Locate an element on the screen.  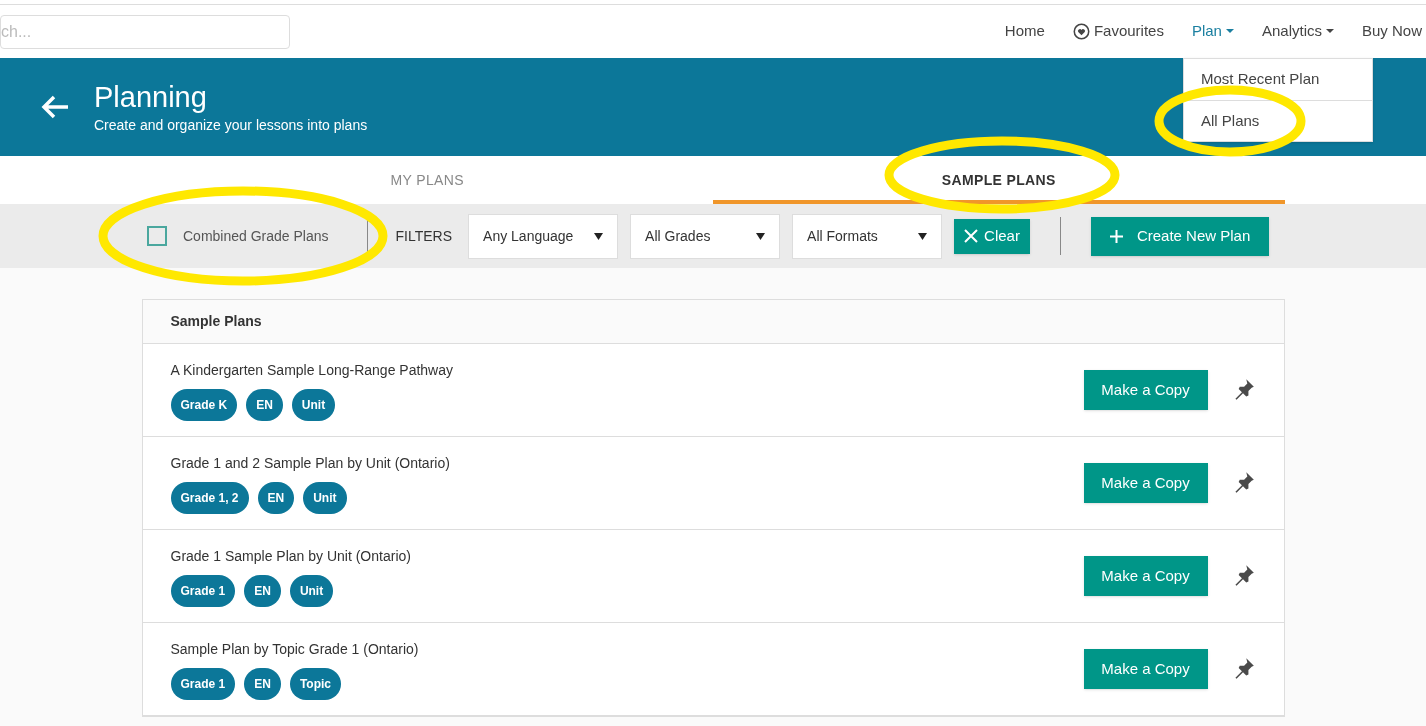
tag: Grade 1, 2 is located at coordinates (209, 497).